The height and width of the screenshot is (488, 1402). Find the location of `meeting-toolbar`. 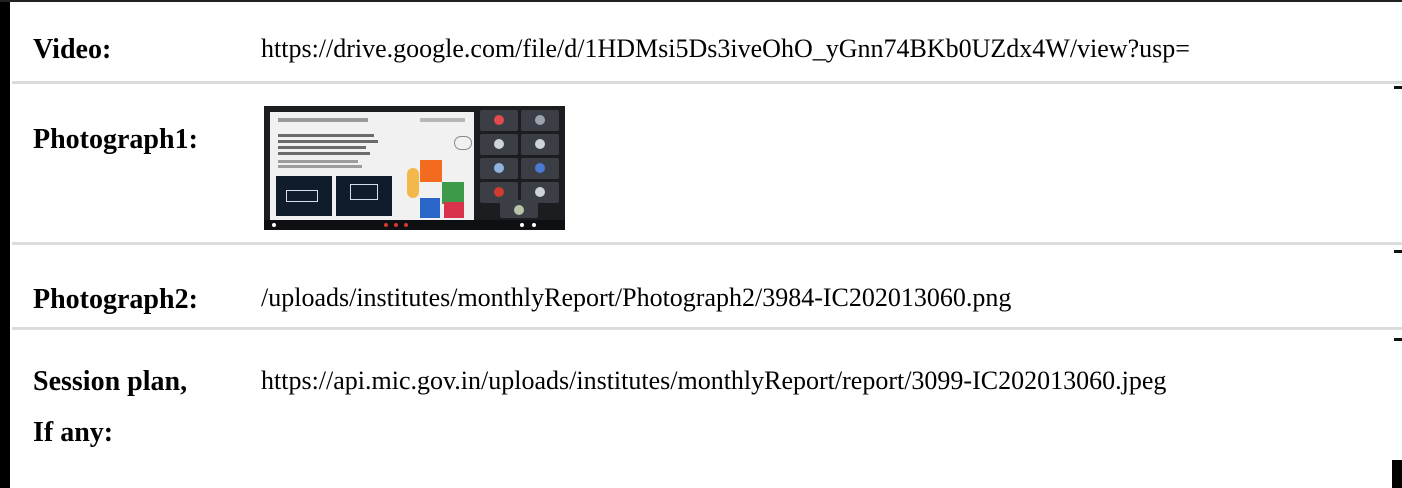

meeting-toolbar is located at coordinates (414, 225).